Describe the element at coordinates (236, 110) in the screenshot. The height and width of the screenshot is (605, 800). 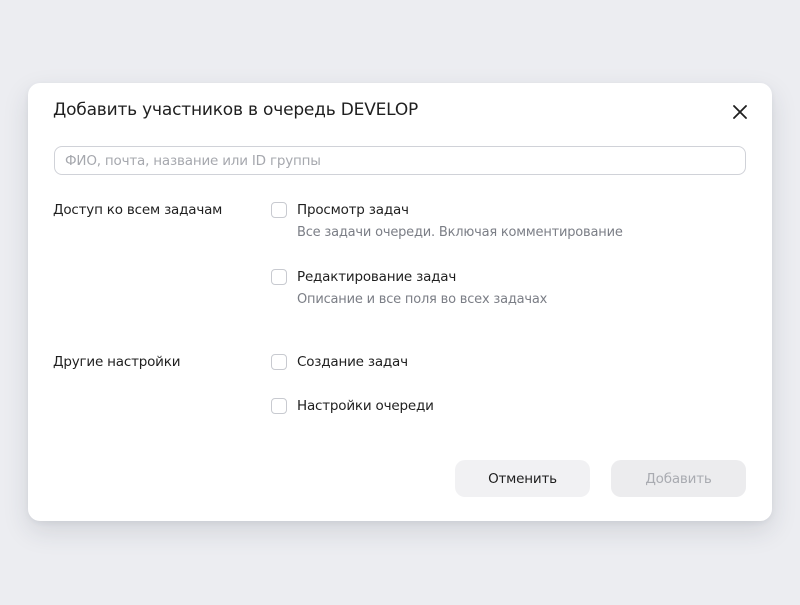
I see `dialog-title: Добавить участников в очередь DEVELOP` at that location.